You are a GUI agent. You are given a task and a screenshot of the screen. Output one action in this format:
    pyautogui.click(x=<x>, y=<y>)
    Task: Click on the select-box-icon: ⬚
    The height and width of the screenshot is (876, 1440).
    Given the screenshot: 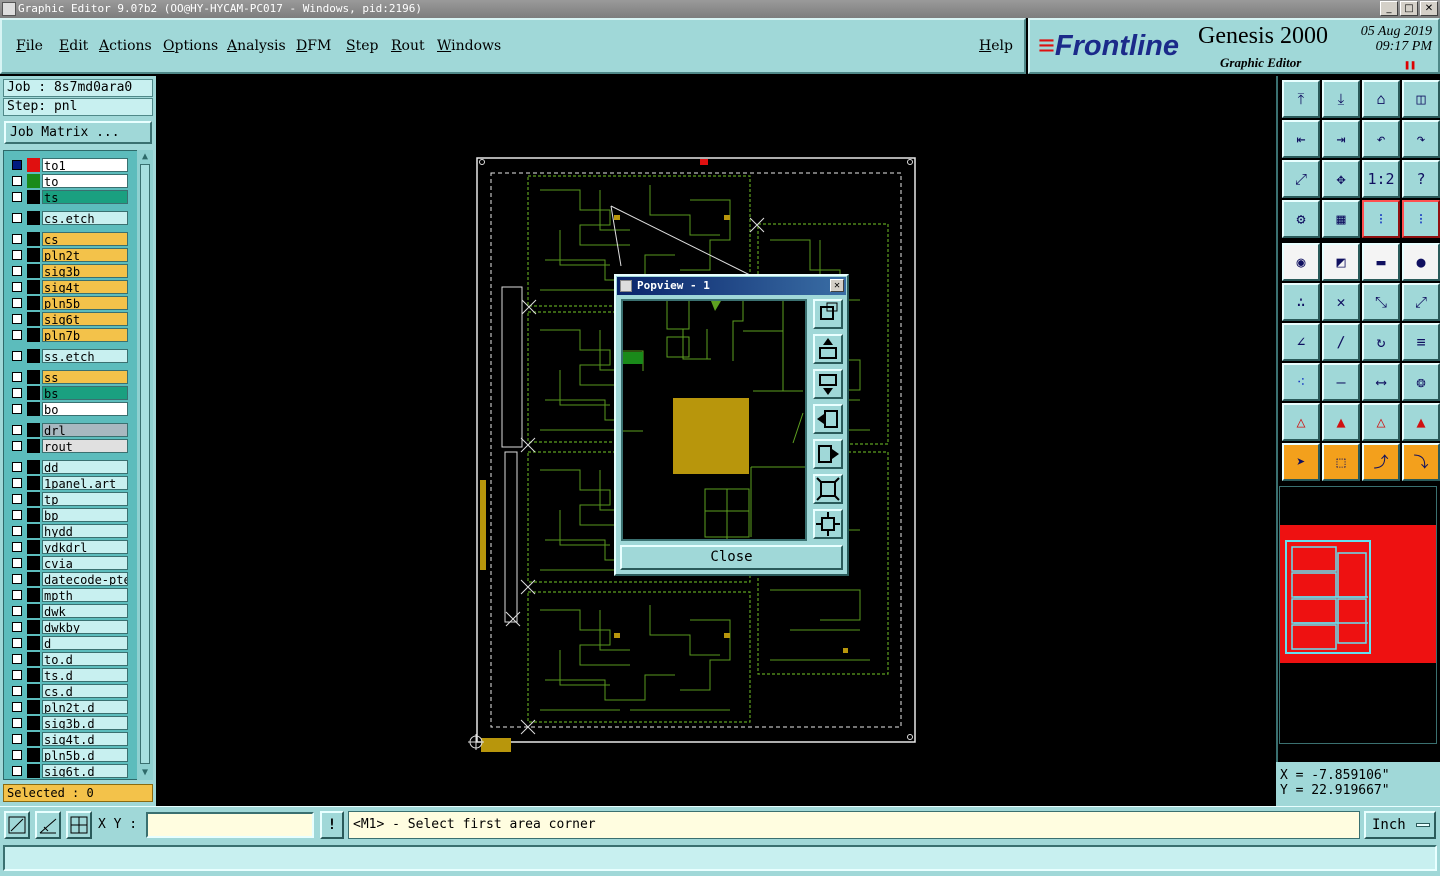 What is the action you would take?
    pyautogui.click(x=1341, y=462)
    